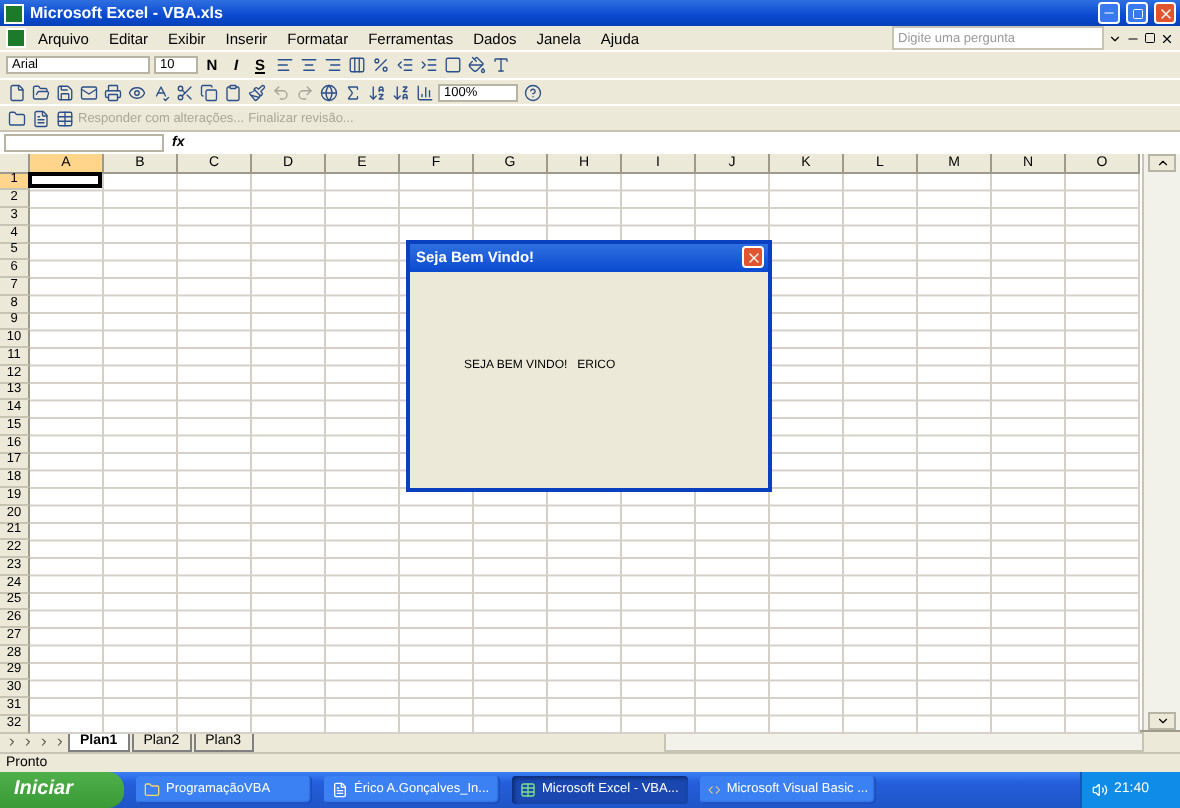 The image size is (1180, 808). What do you see at coordinates (308, 65) in the screenshot?
I see `align-center-icon` at bounding box center [308, 65].